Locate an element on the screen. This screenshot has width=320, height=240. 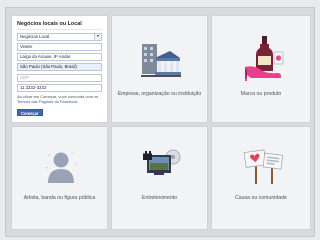
tile-cause-label: Causa ou comunidade is located at coordinates (261, 198).